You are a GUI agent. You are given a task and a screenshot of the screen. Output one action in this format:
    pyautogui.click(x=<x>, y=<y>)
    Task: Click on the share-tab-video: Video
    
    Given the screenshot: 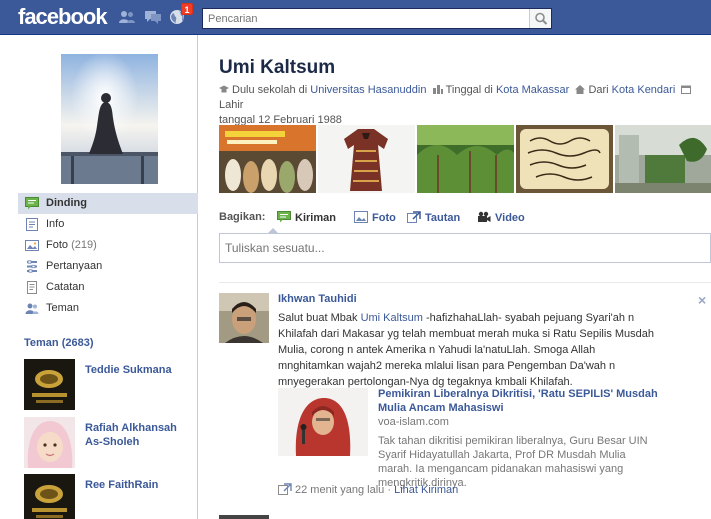 What is the action you would take?
    pyautogui.click(x=501, y=217)
    